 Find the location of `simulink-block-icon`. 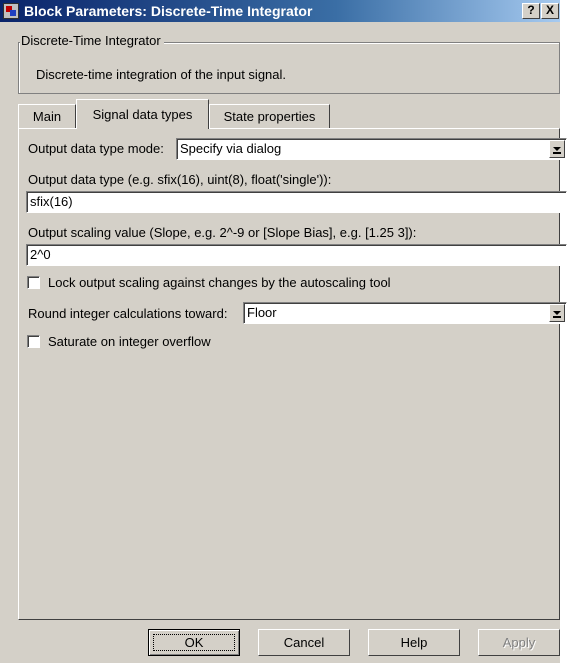

simulink-block-icon is located at coordinates (11, 11).